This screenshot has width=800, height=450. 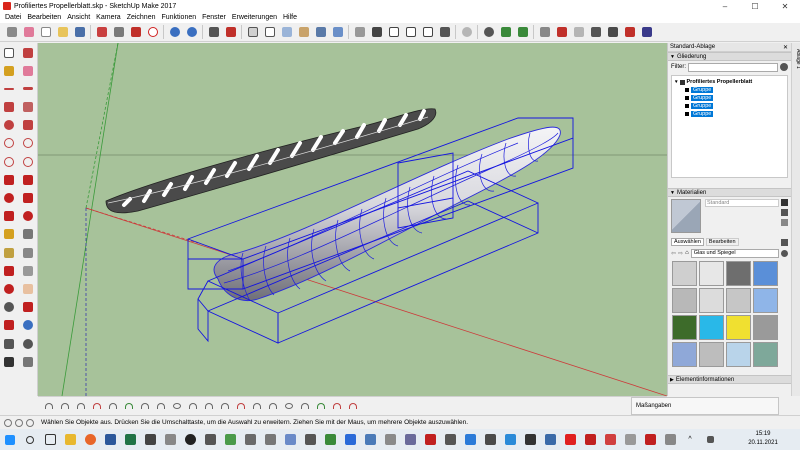 What do you see at coordinates (320, 32) in the screenshot?
I see `monochrome-icon` at bounding box center [320, 32].